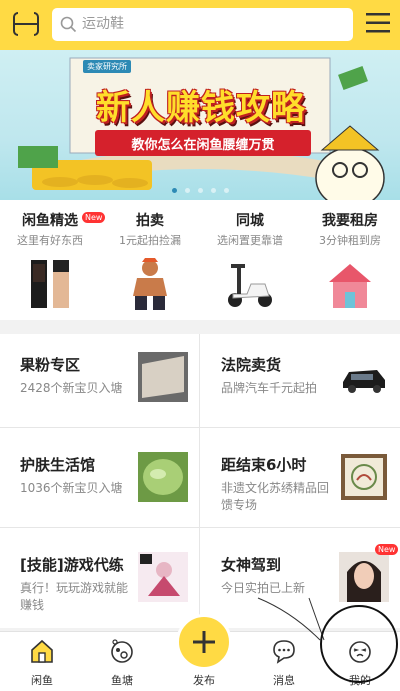 The width and height of the screenshot is (400, 691). Describe the element at coordinates (359, 644) in the screenshot. I see `annotation-circle` at that location.